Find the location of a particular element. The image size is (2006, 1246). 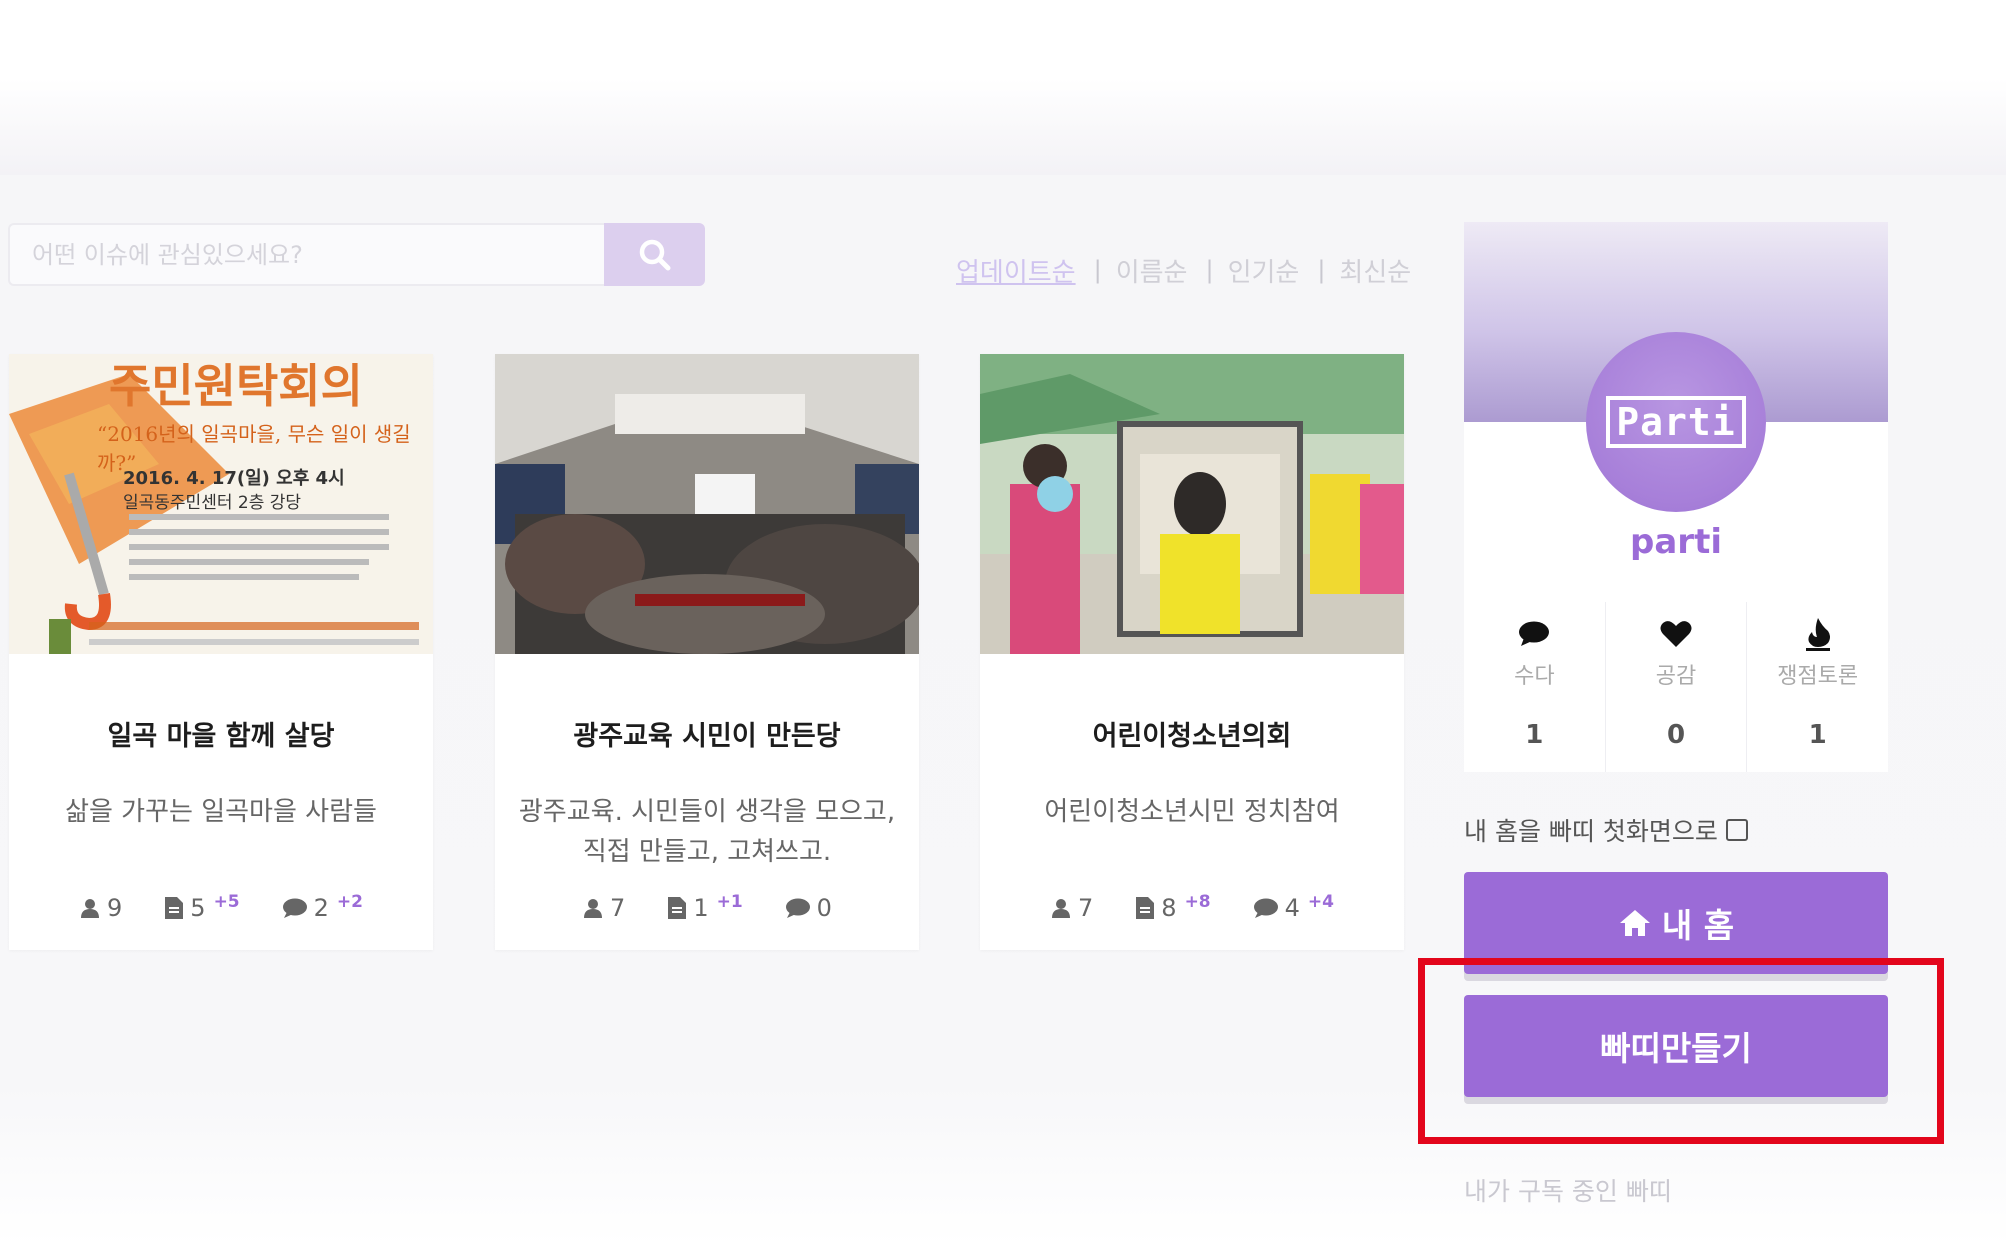

comment-count-value: 4 is located at coordinates (1292, 908).